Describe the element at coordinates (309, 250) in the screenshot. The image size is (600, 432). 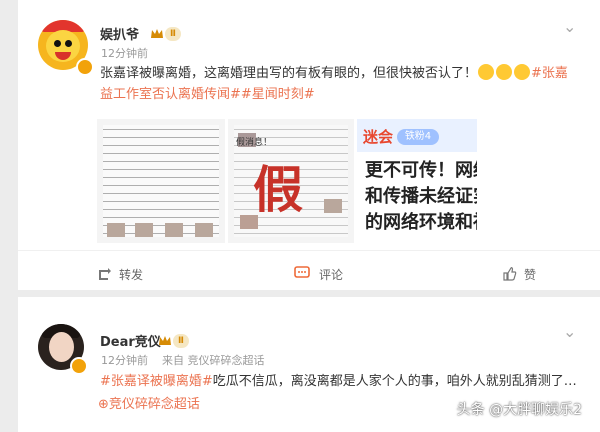
I see `divider` at that location.